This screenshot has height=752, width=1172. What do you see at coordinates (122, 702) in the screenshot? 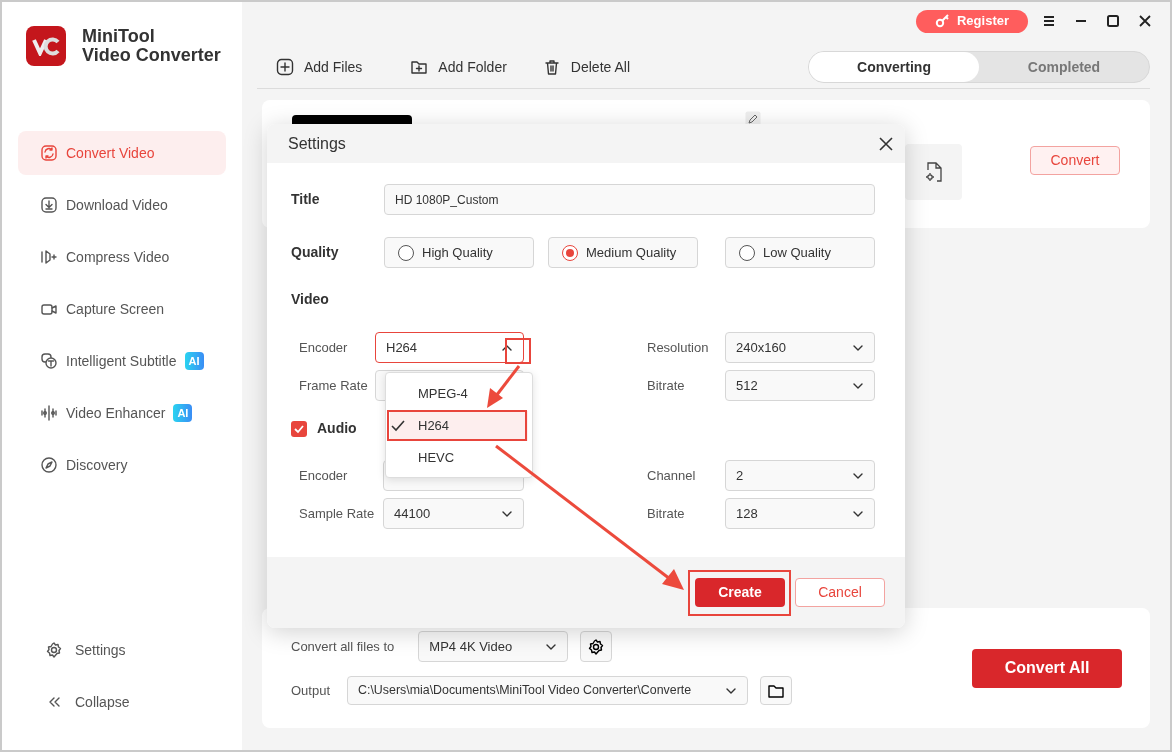
I see `sidebar-item: Collapse` at bounding box center [122, 702].